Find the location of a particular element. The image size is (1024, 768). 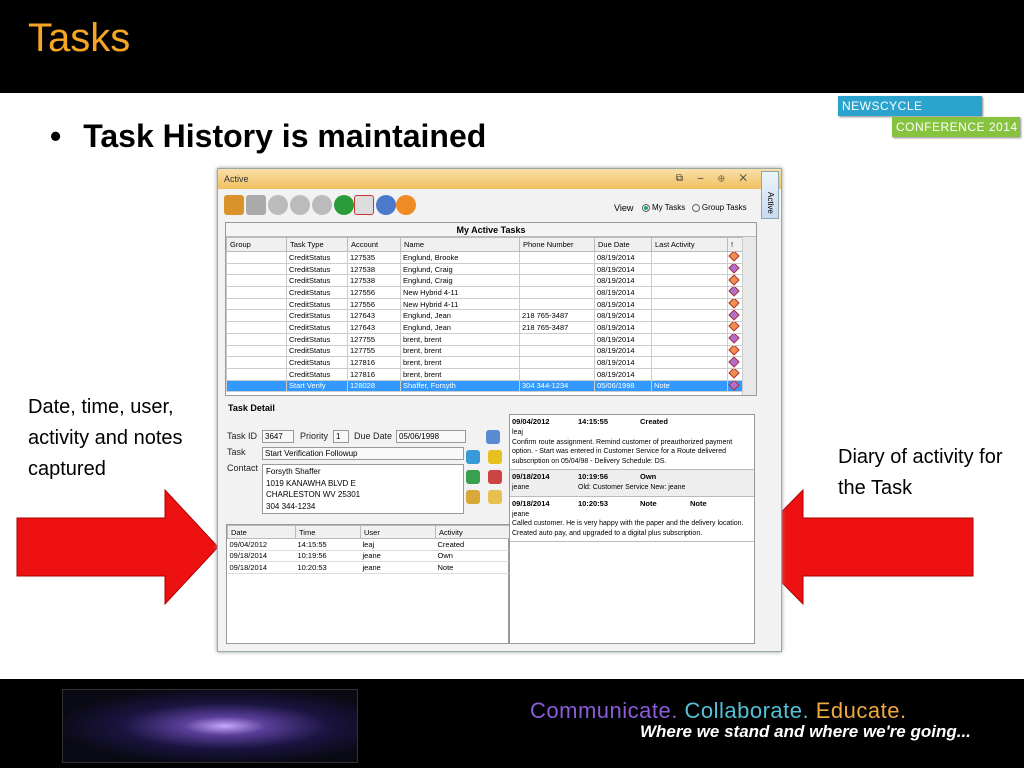

history-row: 09/18/2014 10:19:56 jeane Own is located at coordinates (369, 556).